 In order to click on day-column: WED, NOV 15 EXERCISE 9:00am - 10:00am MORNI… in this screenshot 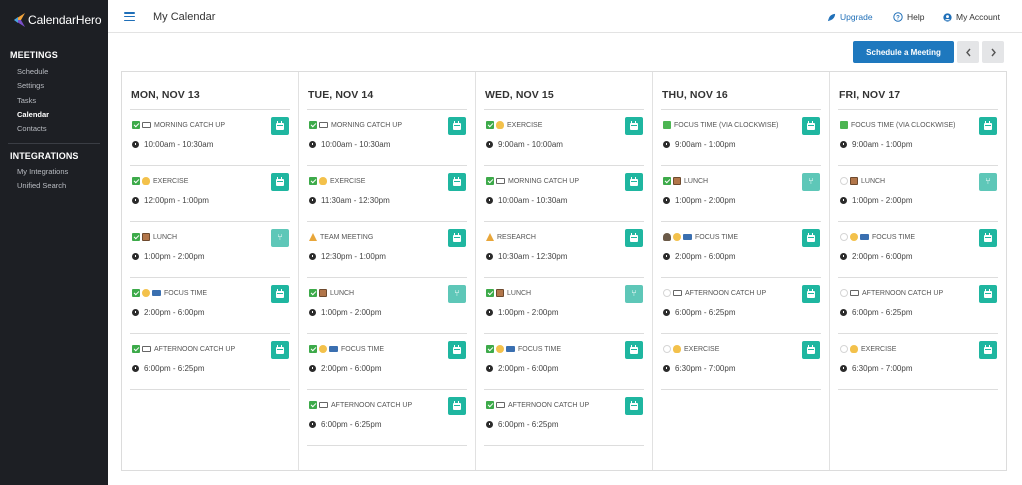, I will do `click(564, 271)`.